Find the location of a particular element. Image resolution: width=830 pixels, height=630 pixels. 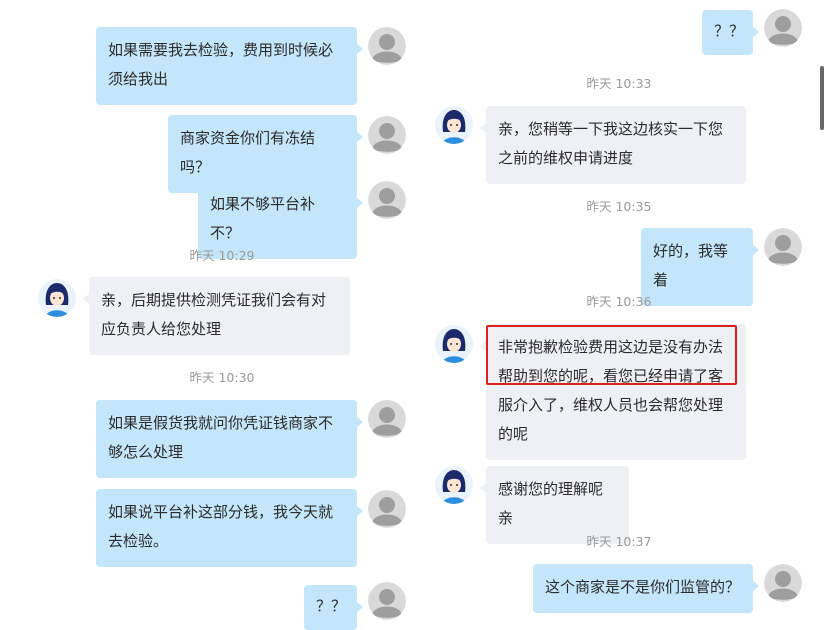

message-line: 之前的维权申请进度 is located at coordinates (566, 158).